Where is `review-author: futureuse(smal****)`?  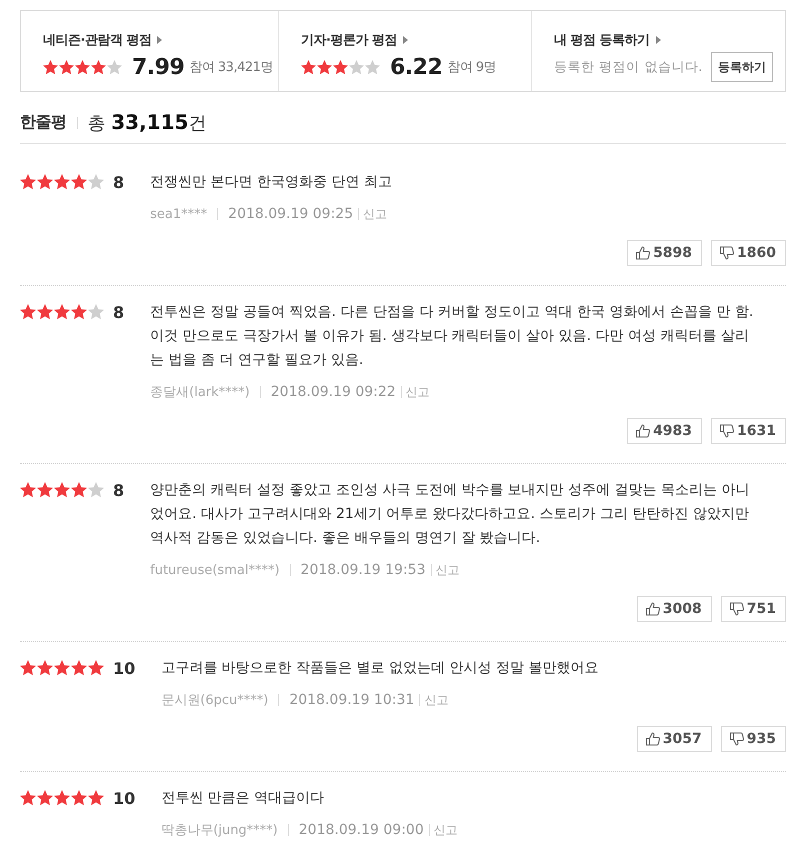
review-author: futureuse(smal****) is located at coordinates (215, 570).